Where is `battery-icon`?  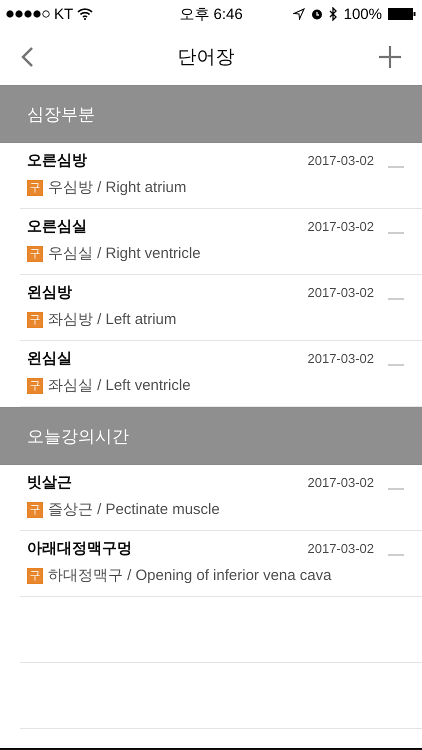
battery-icon is located at coordinates (402, 14).